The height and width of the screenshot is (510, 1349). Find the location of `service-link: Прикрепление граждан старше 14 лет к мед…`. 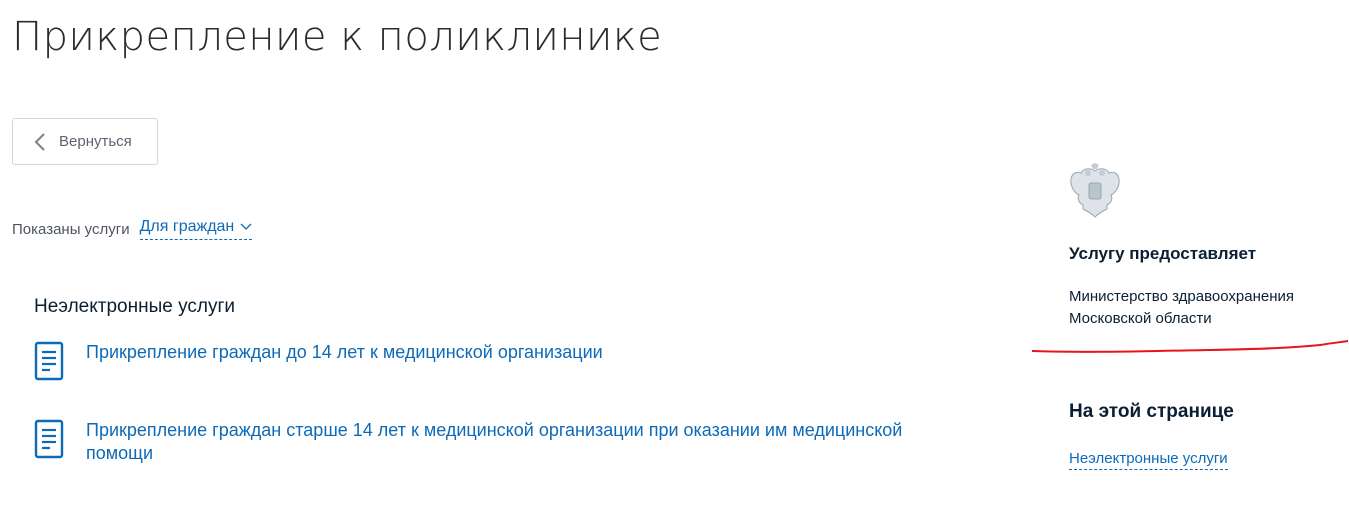

service-link: Прикрепление граждан старше 14 лет к мед… is located at coordinates (526, 442).